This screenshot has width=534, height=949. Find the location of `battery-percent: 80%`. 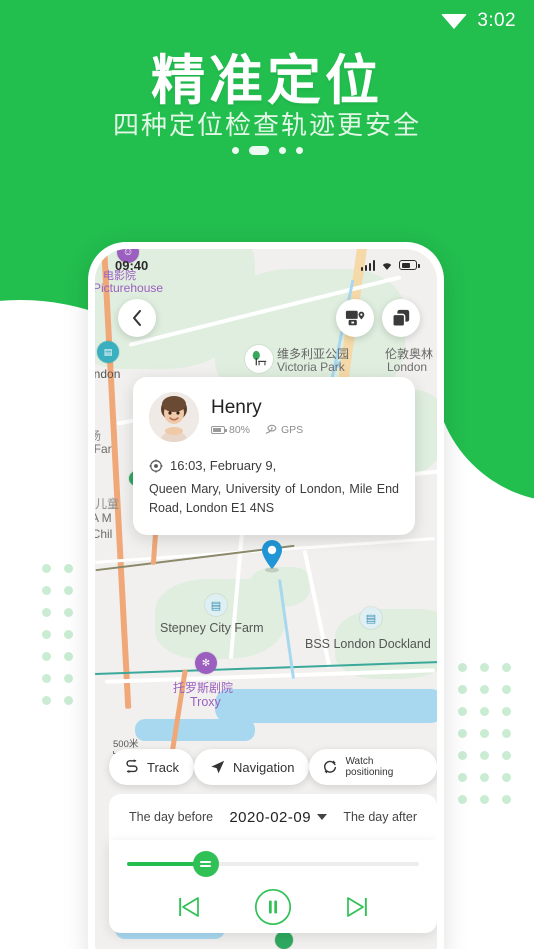

battery-percent: 80% is located at coordinates (240, 430).